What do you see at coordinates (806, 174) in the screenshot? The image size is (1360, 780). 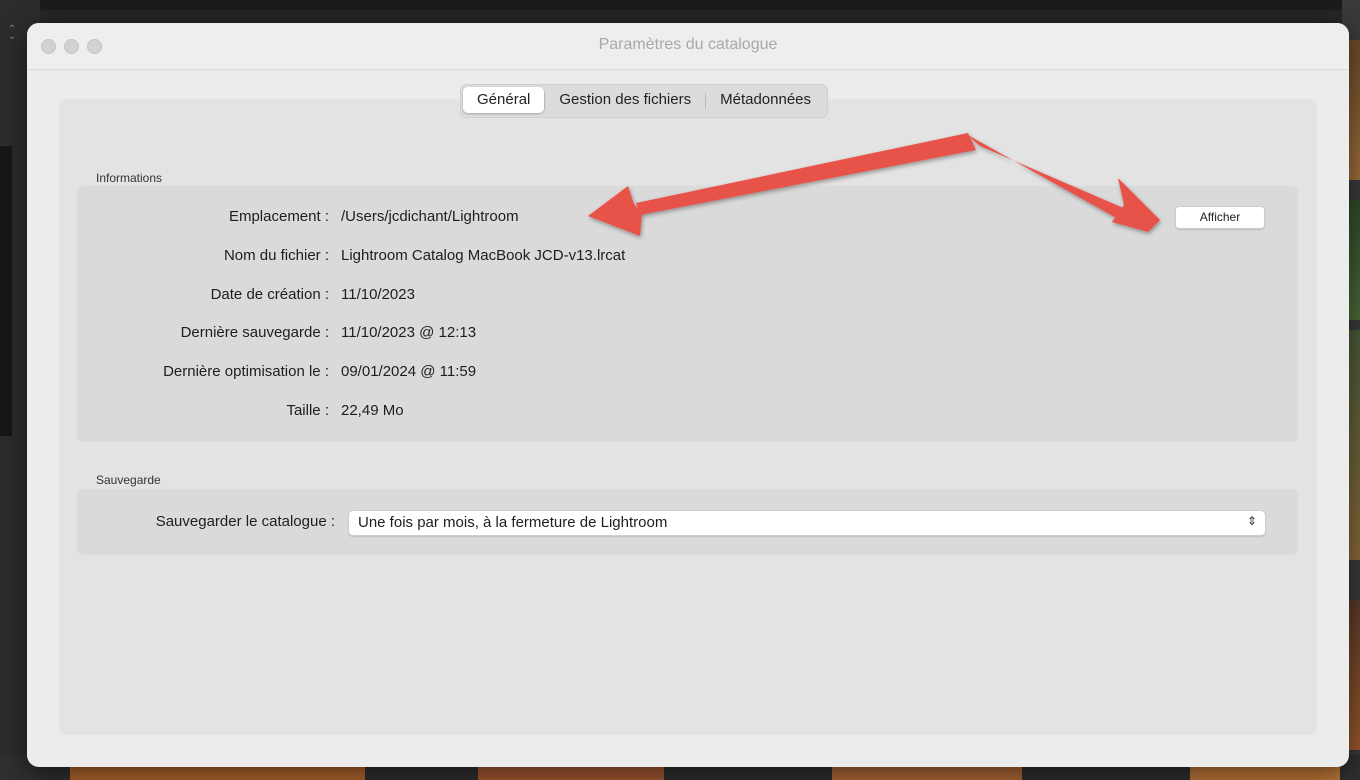 I see `annotation-arrow-left` at bounding box center [806, 174].